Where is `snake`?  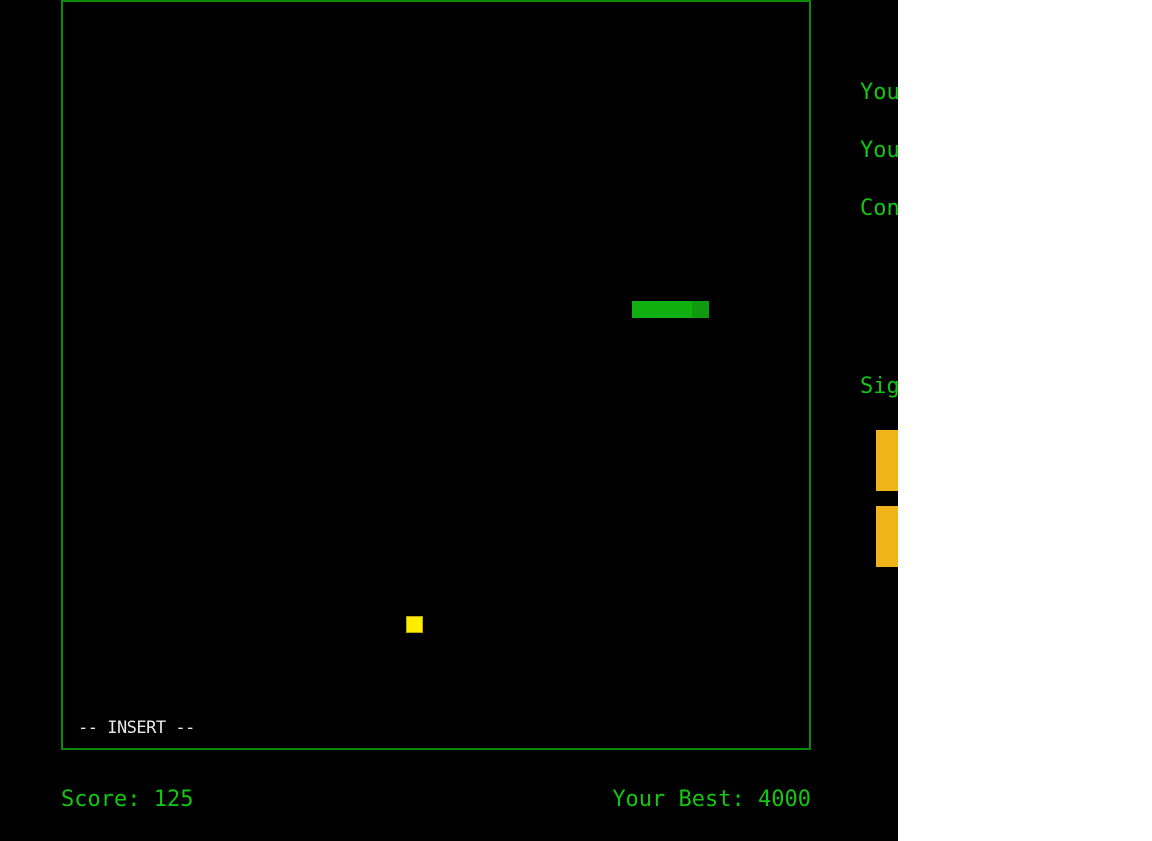 snake is located at coordinates (670, 309).